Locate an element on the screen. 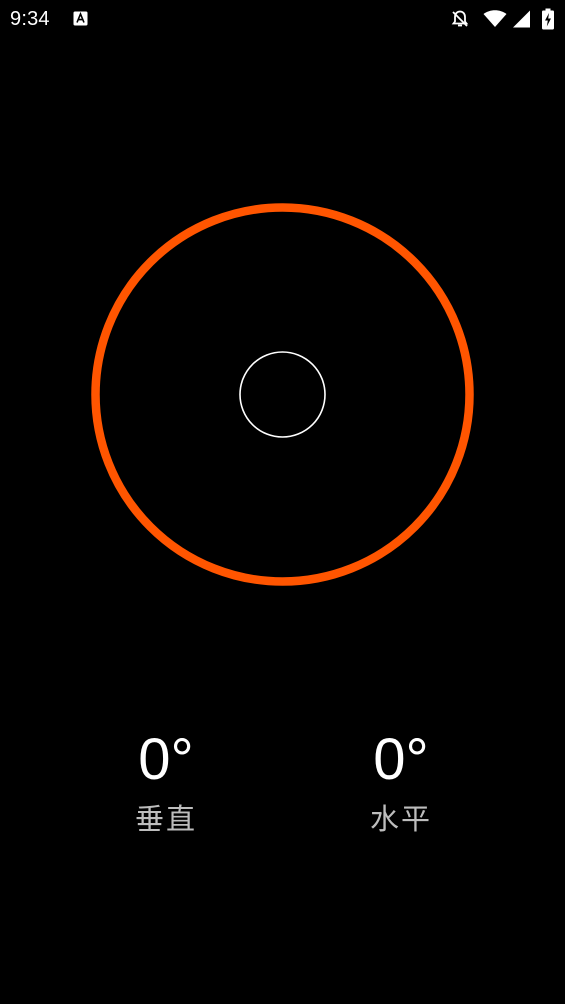  vertical-angle-label: 垂直 is located at coordinates (165, 819).